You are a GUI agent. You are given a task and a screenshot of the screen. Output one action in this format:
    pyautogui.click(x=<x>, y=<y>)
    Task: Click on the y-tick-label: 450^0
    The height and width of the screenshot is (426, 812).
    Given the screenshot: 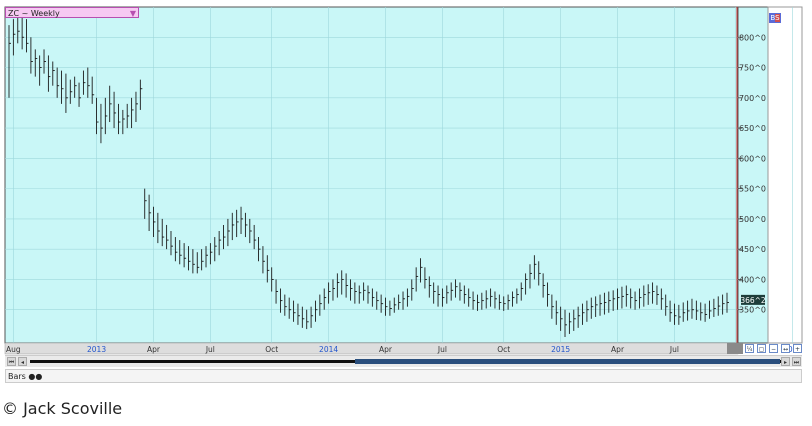 What is the action you would take?
    pyautogui.click(x=752, y=249)
    